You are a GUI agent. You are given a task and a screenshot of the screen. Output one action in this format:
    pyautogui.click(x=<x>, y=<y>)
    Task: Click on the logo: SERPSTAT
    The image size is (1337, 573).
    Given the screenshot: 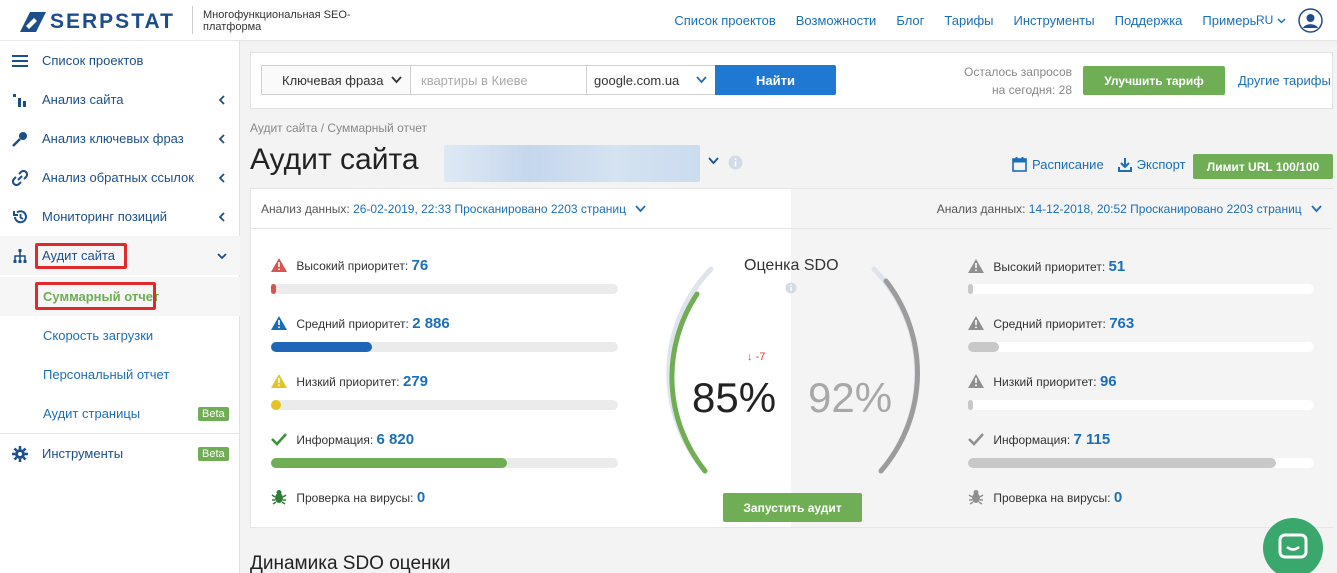 What is the action you would take?
    pyautogui.click(x=97, y=22)
    